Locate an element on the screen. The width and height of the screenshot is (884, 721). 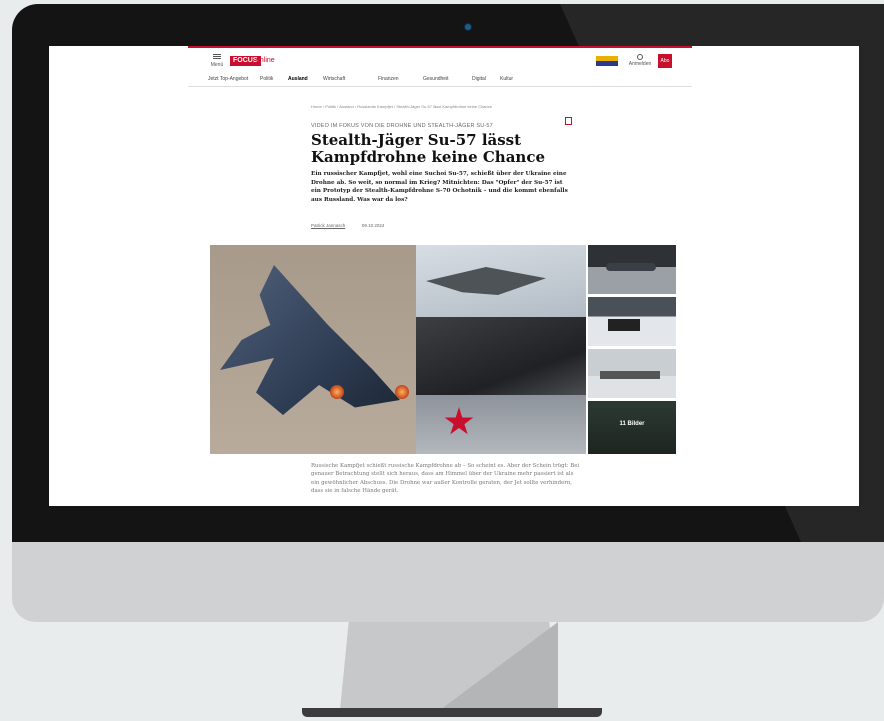
user-icon is located at coordinates (640, 57).